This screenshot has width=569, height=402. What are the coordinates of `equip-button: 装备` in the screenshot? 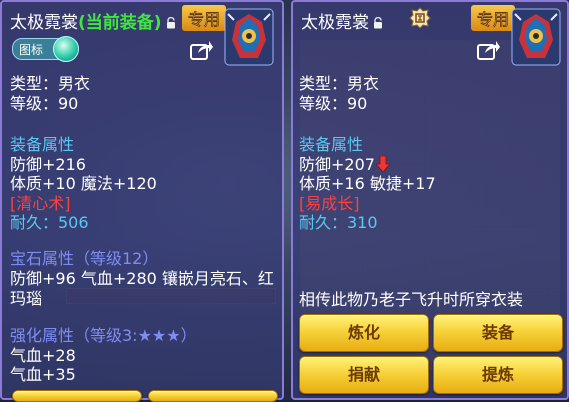 It's located at (498, 333).